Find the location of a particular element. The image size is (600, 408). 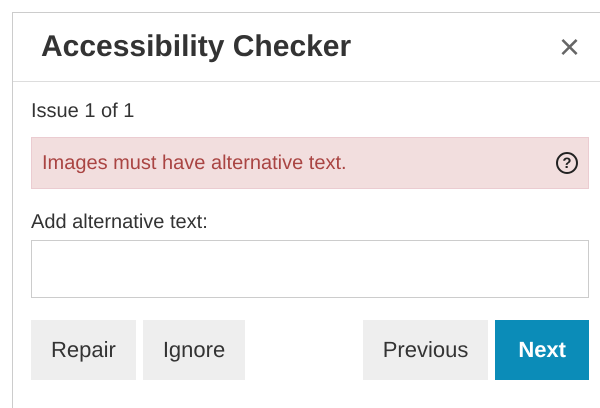

action-button: Ignore is located at coordinates (194, 350).